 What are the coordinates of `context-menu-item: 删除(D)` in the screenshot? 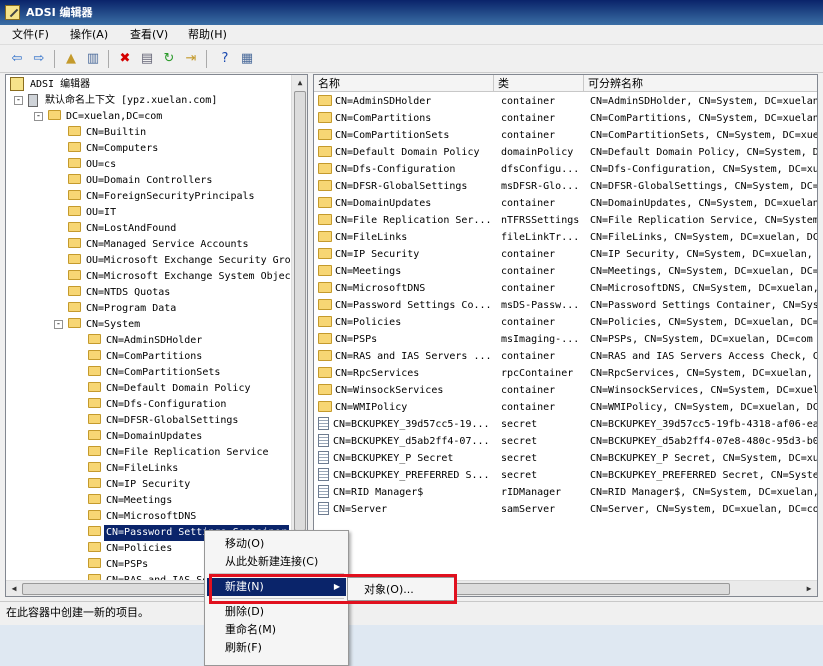 It's located at (276, 612).